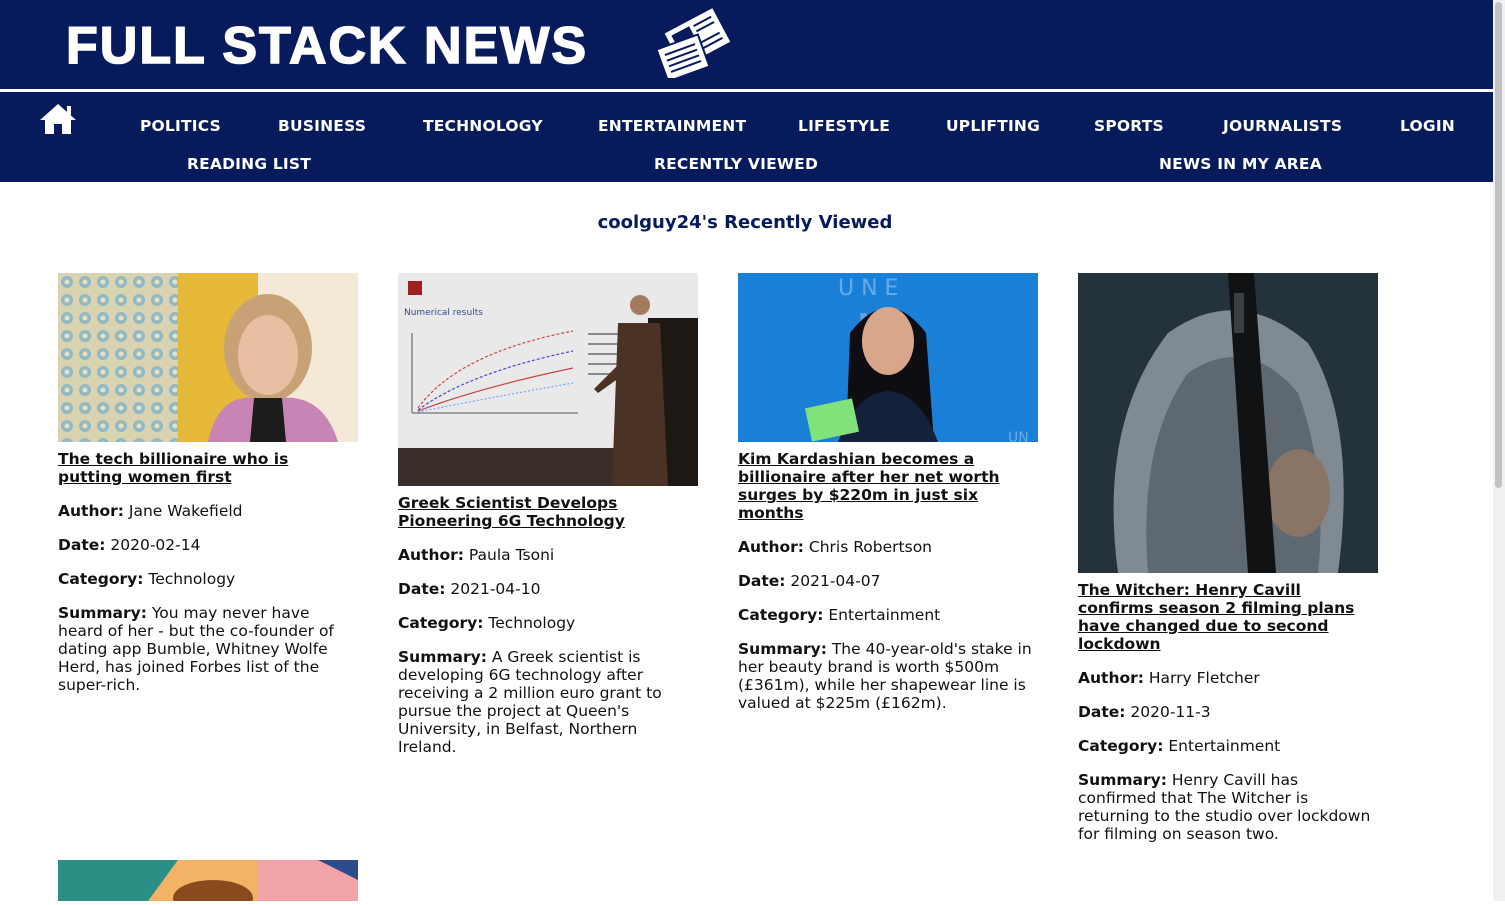 The height and width of the screenshot is (905, 1505). I want to click on nav-technology: TECHNOLOGY, so click(483, 126).